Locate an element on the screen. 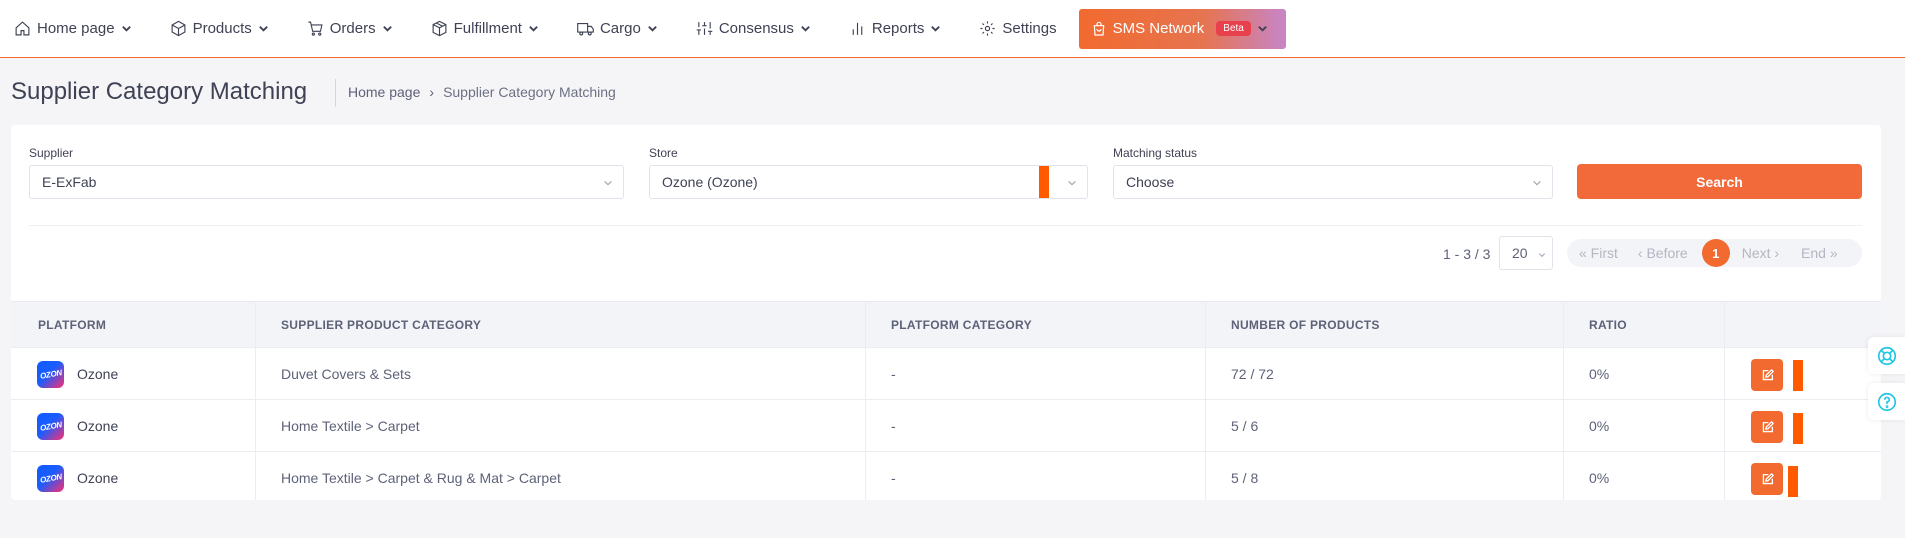 Image resolution: width=1905 pixels, height=538 pixels. nav-reports-label: Reports is located at coordinates (898, 28).